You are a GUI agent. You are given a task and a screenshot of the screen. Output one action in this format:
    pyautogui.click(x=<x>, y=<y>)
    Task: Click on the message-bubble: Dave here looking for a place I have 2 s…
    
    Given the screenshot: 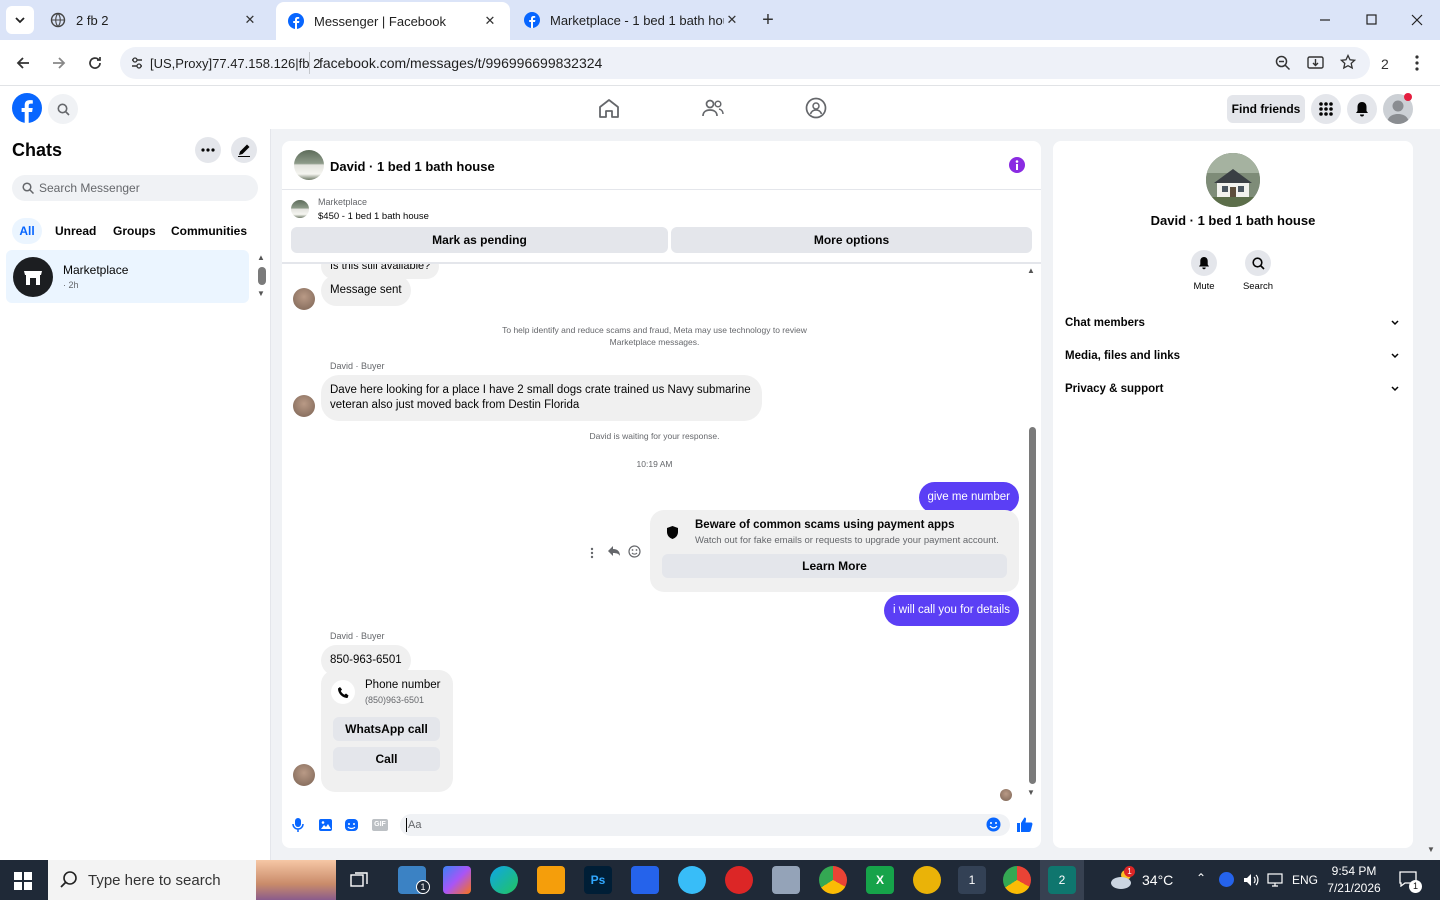 What is the action you would take?
    pyautogui.click(x=541, y=398)
    